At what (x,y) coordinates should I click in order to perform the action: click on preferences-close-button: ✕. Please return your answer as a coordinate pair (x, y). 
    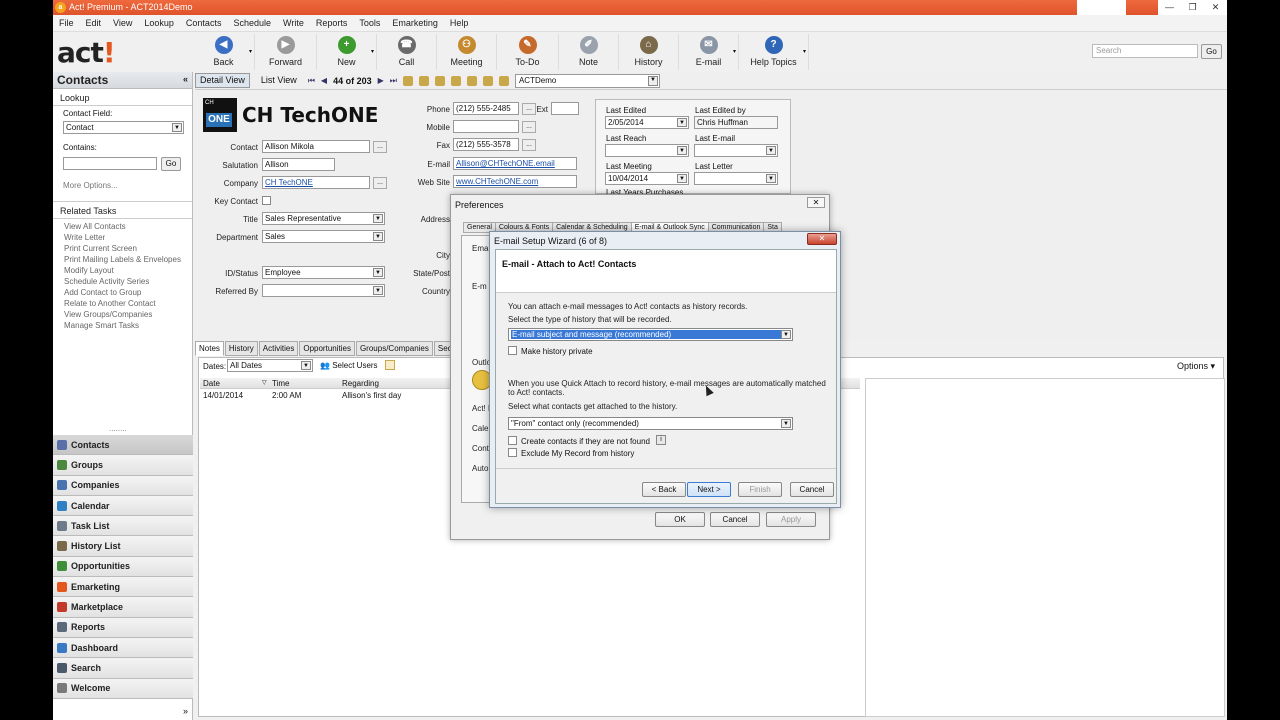
    Looking at the image, I should click on (816, 202).